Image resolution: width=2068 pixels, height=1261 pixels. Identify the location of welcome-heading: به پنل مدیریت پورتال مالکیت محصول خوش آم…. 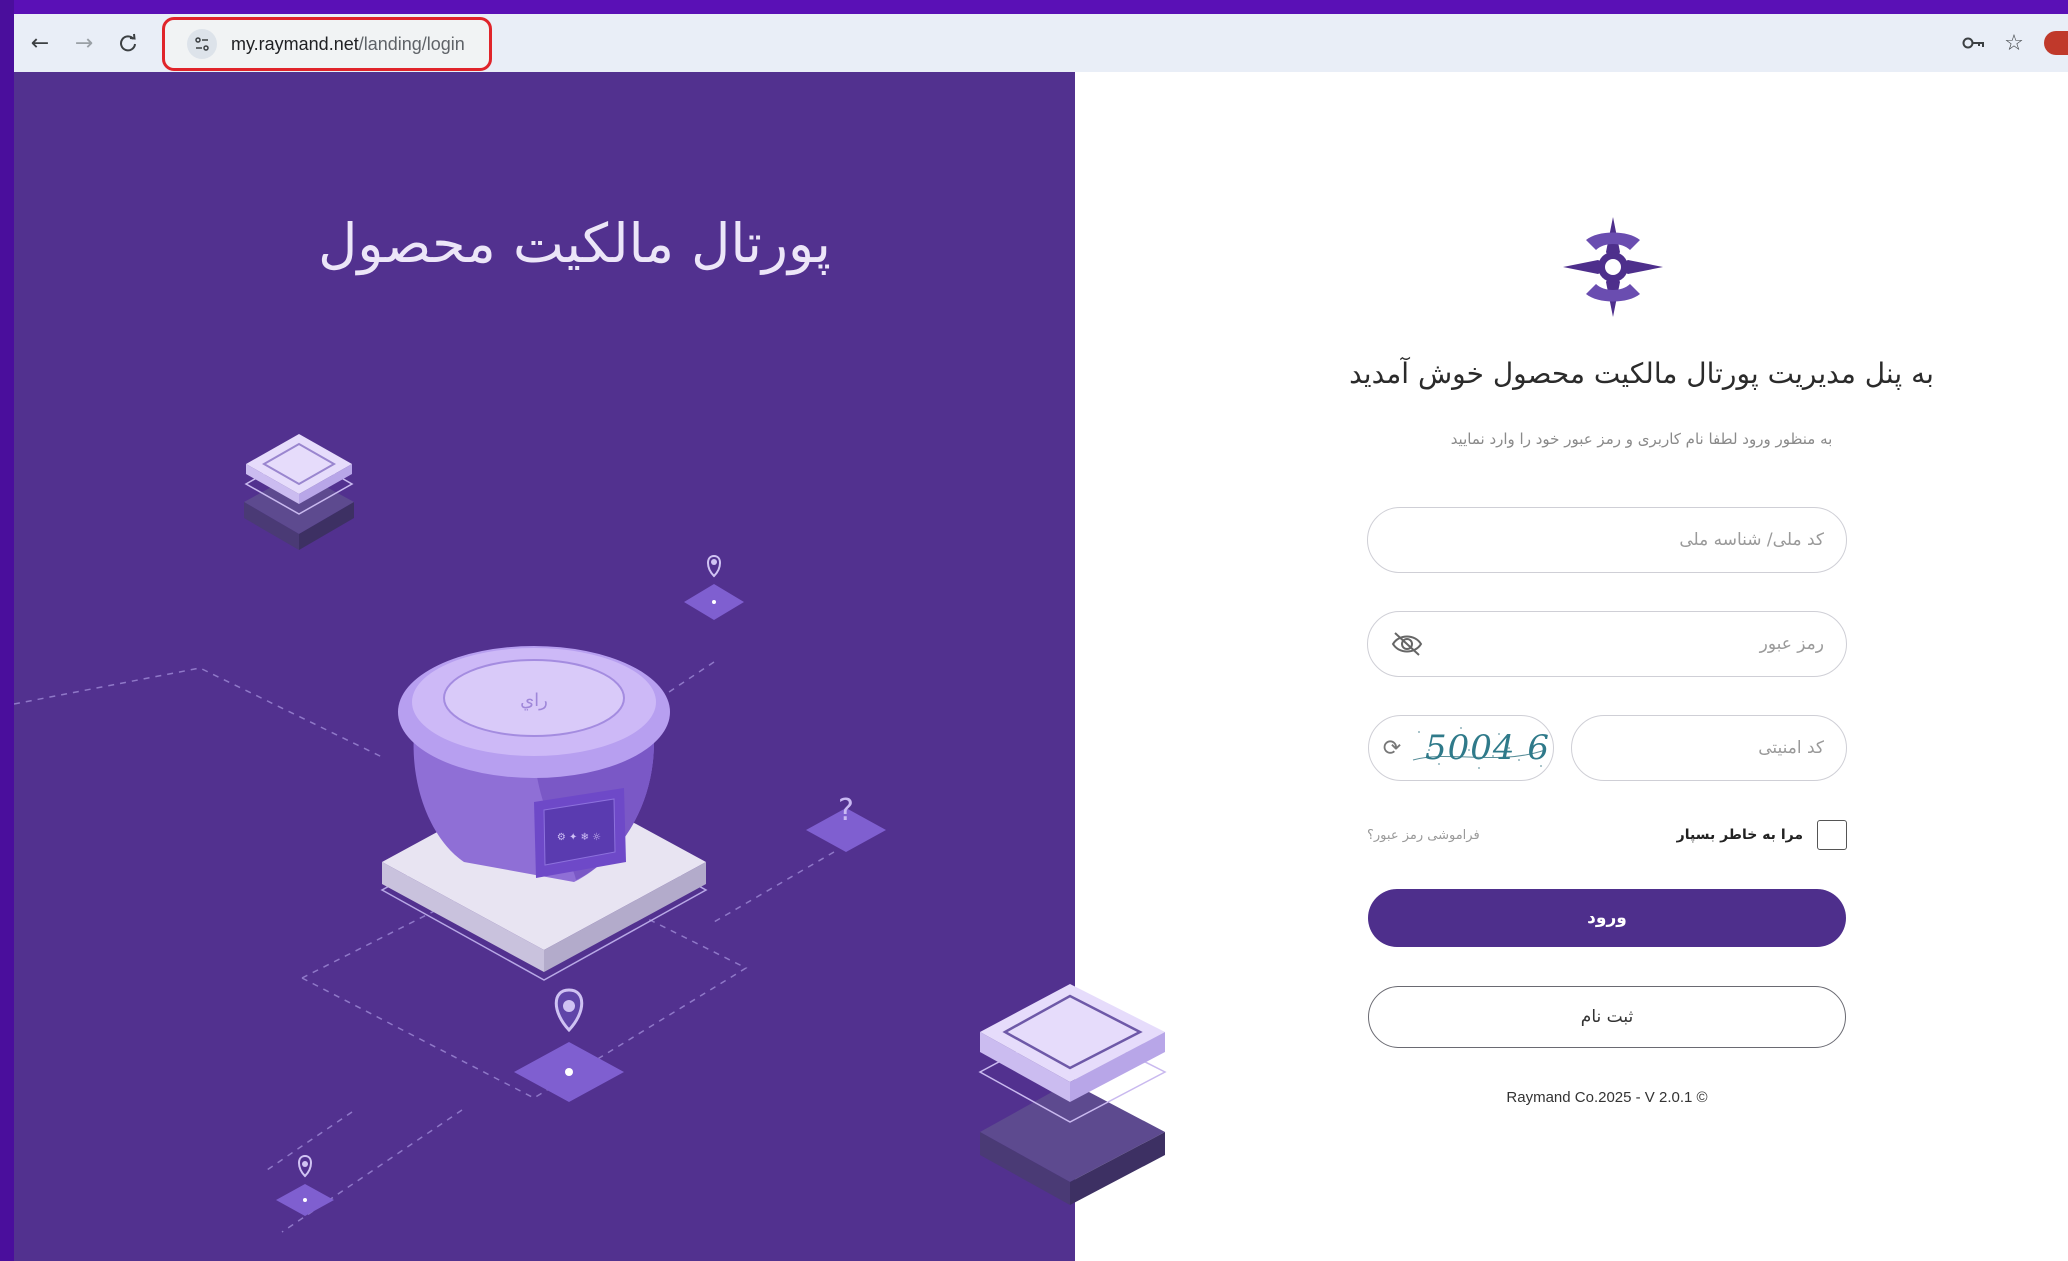
(1641, 373).